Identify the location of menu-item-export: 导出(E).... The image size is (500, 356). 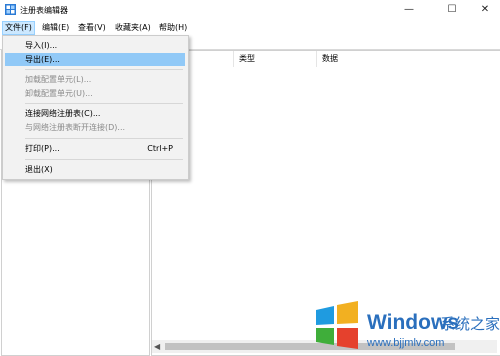
(95, 59).